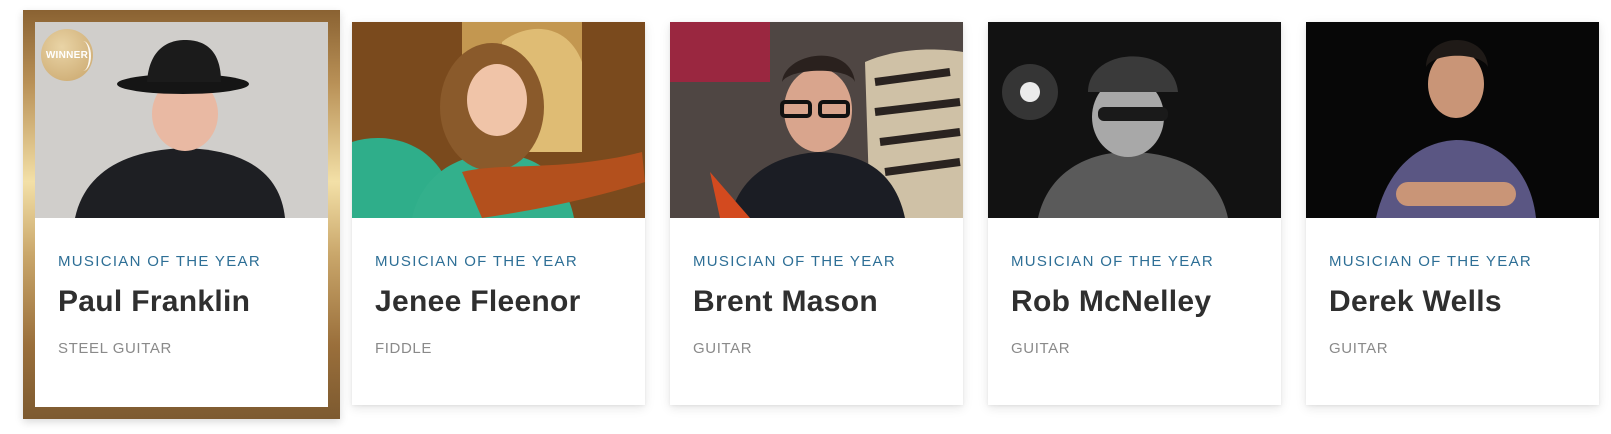  I want to click on winner-badge: WINNER, so click(67, 55).